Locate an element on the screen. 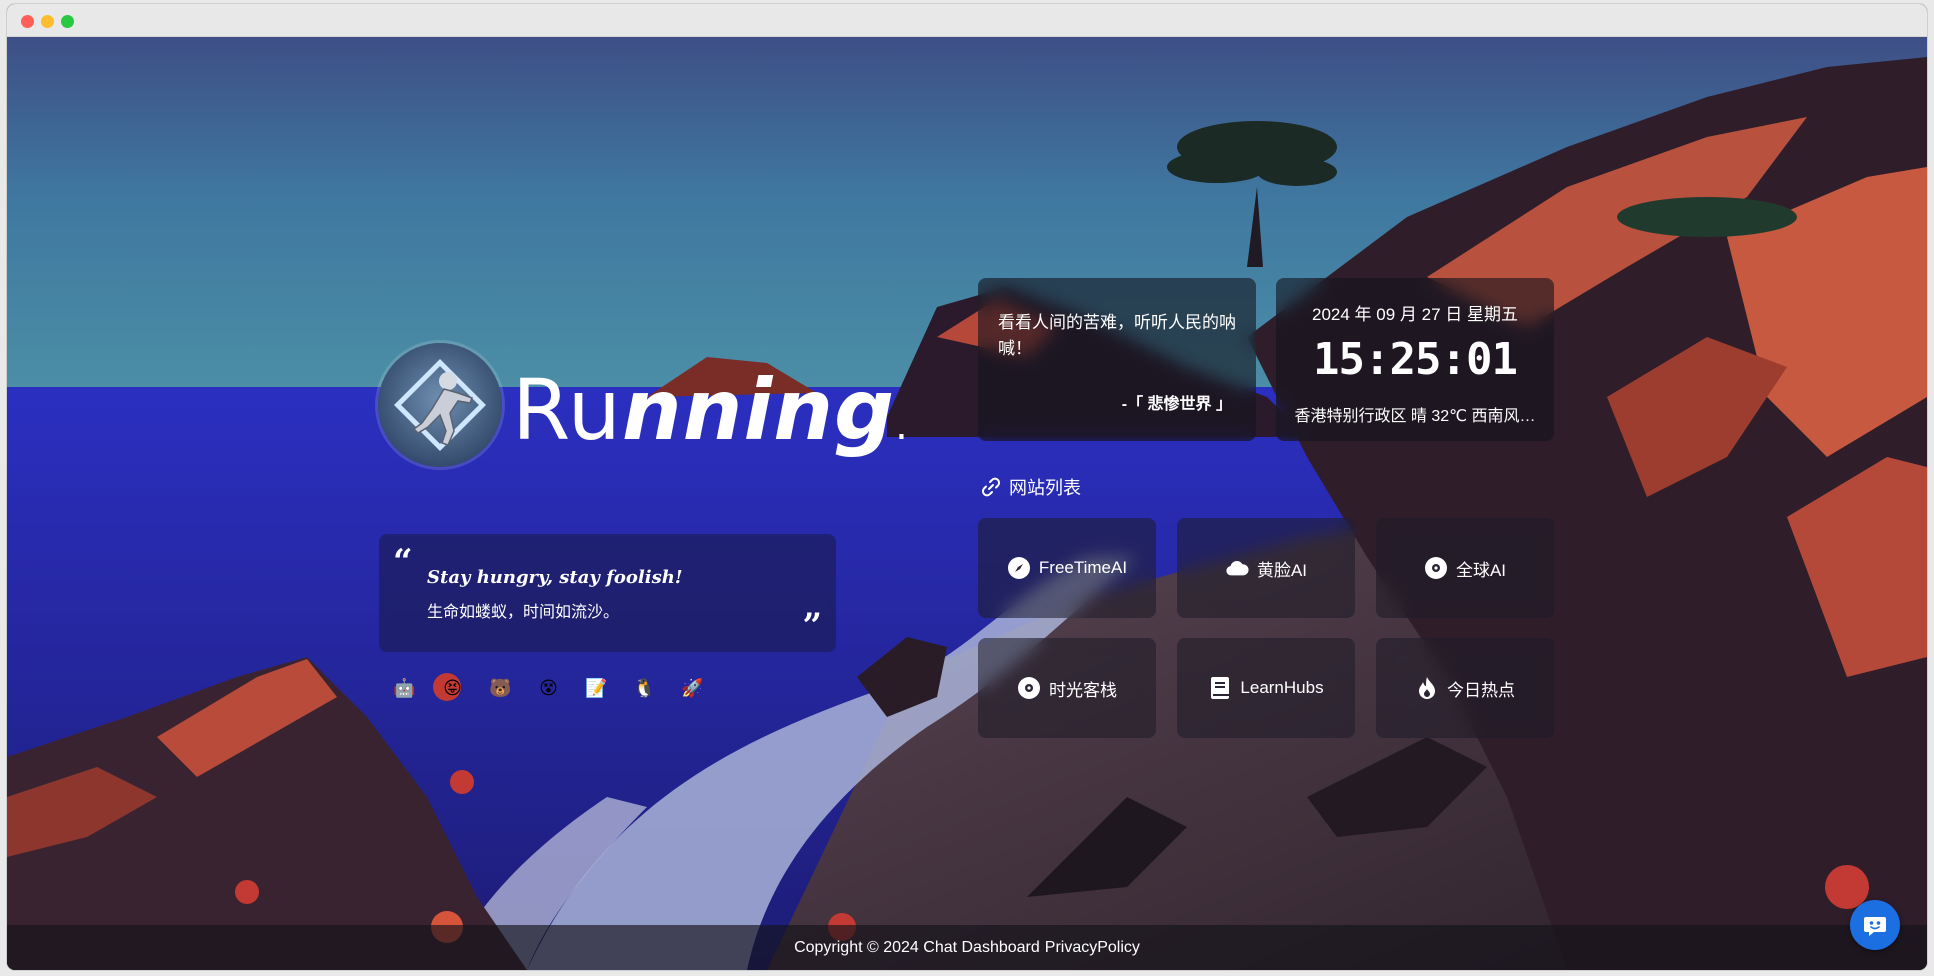 The width and height of the screenshot is (1934, 976). bear-icon: 🐻 is located at coordinates (500, 688).